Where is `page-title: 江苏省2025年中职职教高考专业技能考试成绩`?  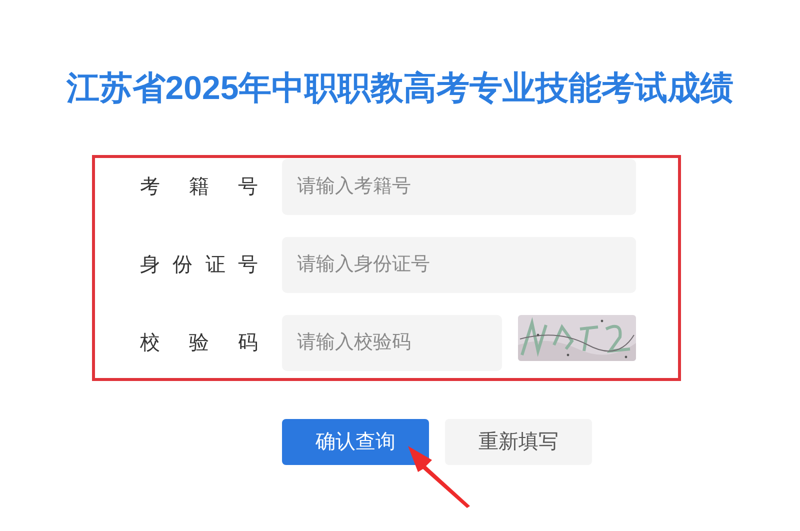
page-title: 江苏省2025年中职职教高考专业技能考试成绩 is located at coordinates (400, 88).